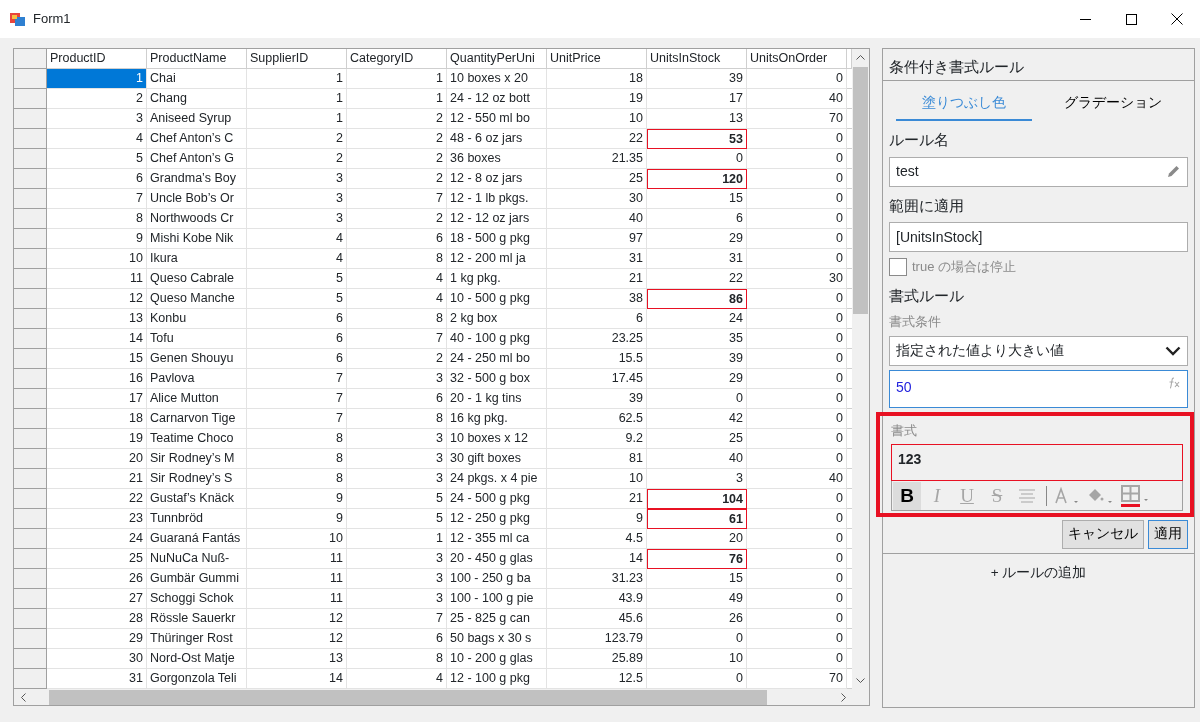  What do you see at coordinates (1173, 350) in the screenshot?
I see `chevron-down-icon` at bounding box center [1173, 350].